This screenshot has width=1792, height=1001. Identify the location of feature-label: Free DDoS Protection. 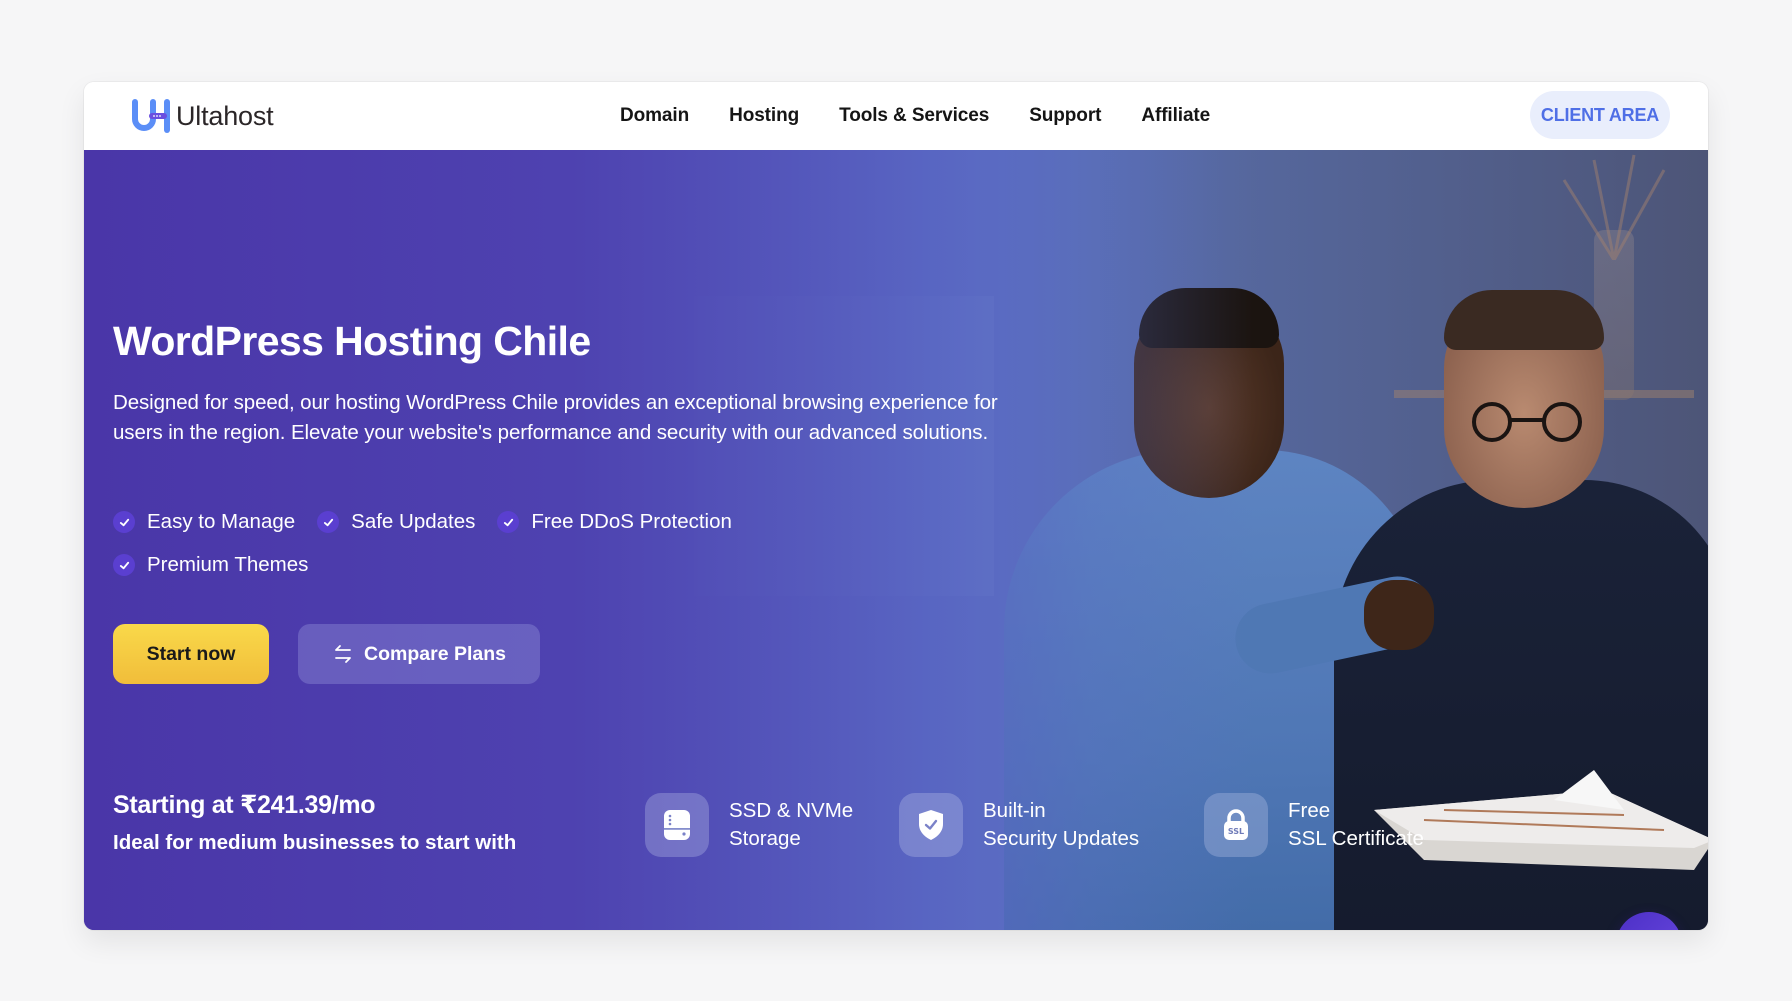
(631, 521).